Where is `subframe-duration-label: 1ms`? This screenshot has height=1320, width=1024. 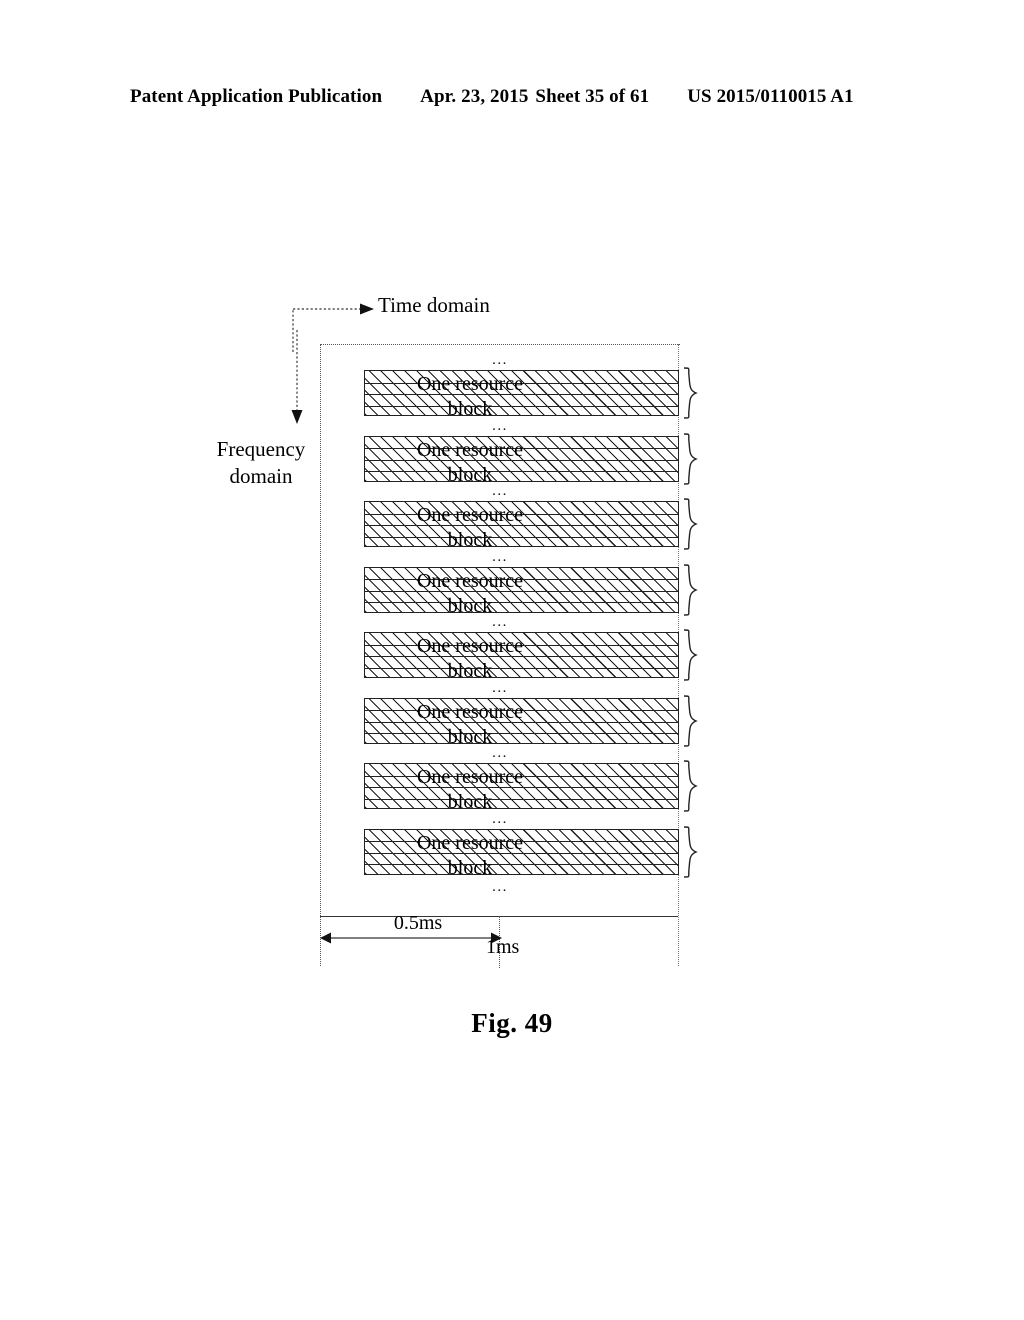
subframe-duration-label: 1ms is located at coordinates (503, 947).